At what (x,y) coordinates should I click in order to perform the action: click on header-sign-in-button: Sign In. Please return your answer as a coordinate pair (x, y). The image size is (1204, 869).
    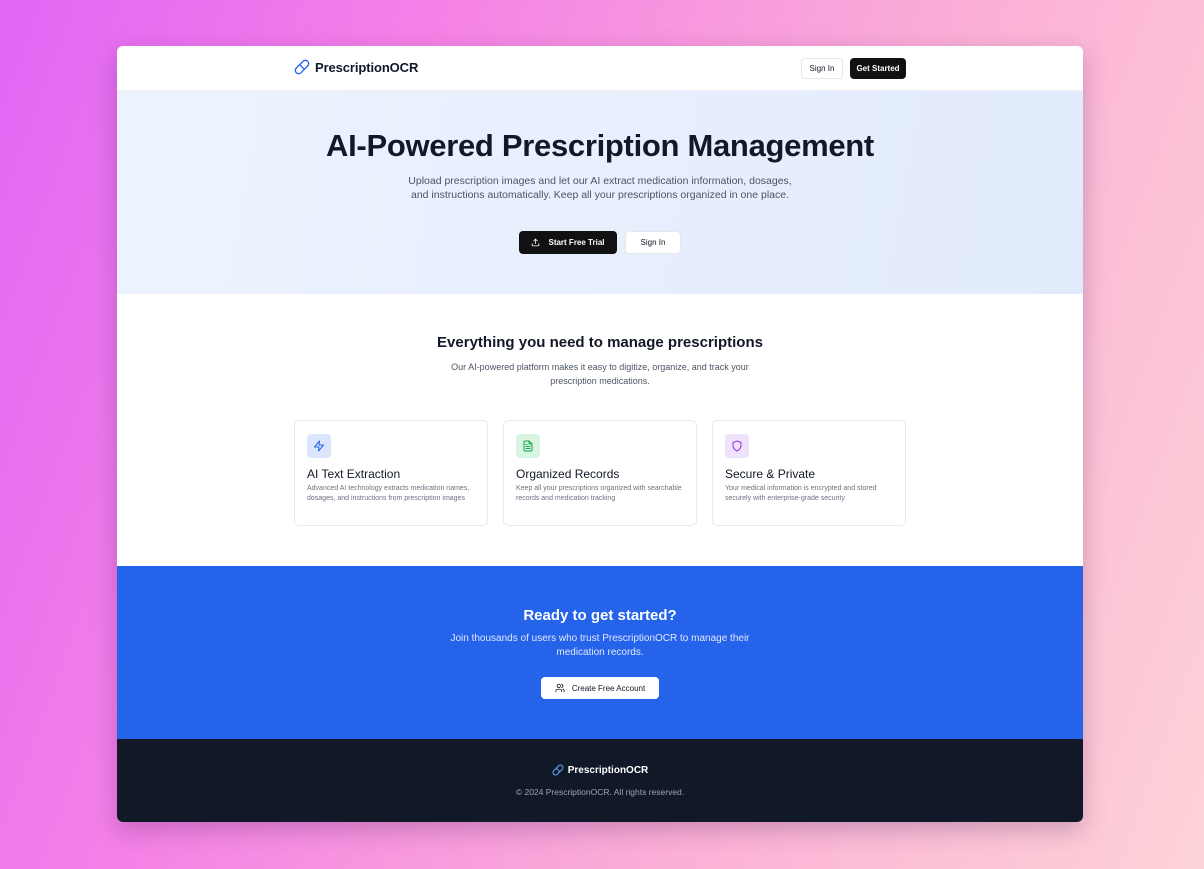
    Looking at the image, I should click on (822, 68).